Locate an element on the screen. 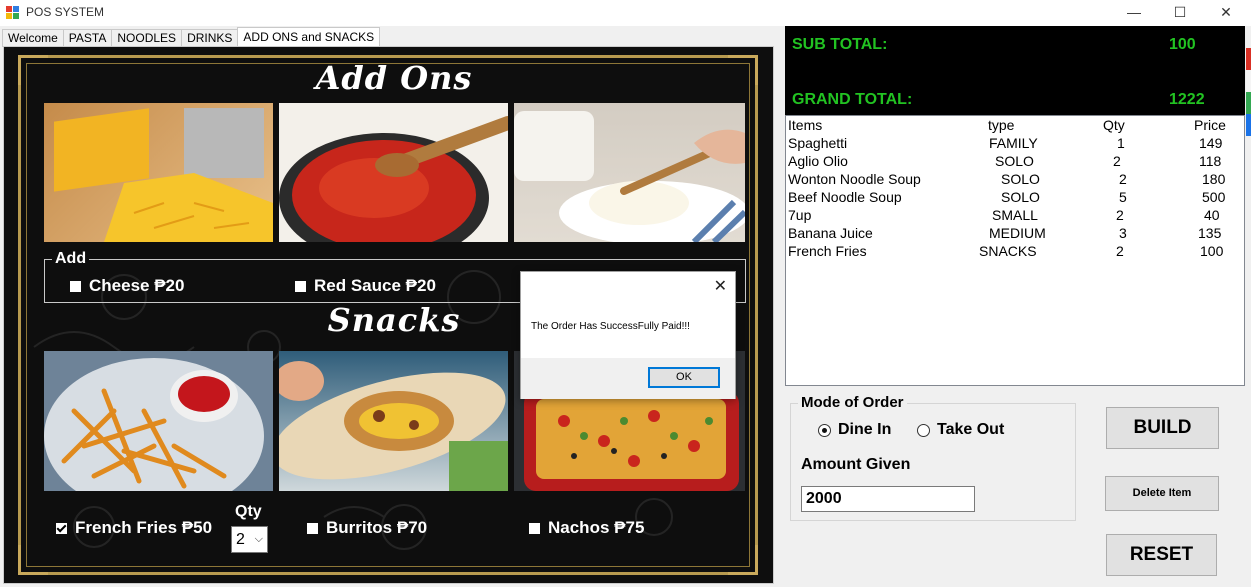 This screenshot has width=1251, height=587. snacks-heading: Snacks is located at coordinates (394, 320).